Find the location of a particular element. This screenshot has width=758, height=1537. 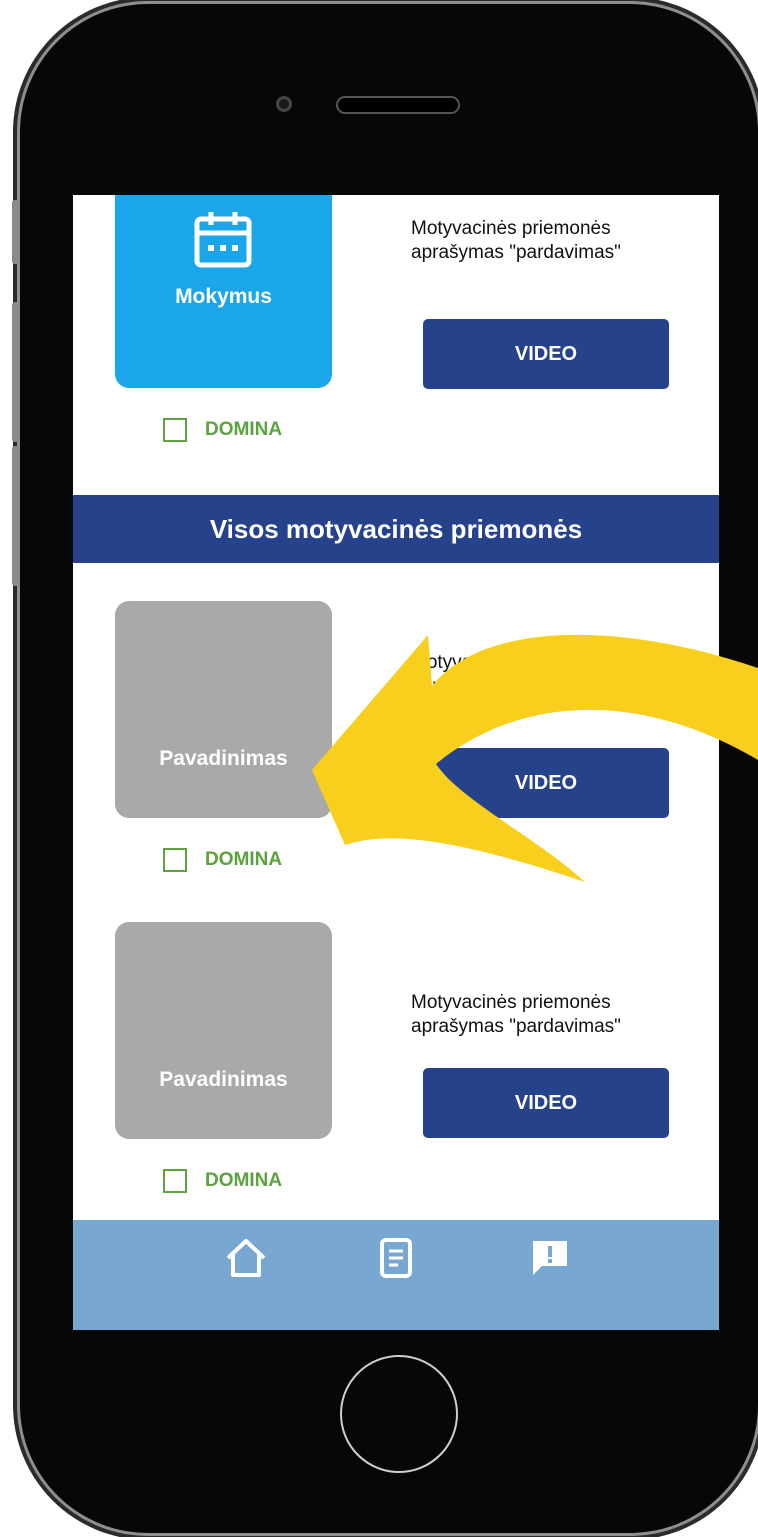

home-icon is located at coordinates (246, 1260).